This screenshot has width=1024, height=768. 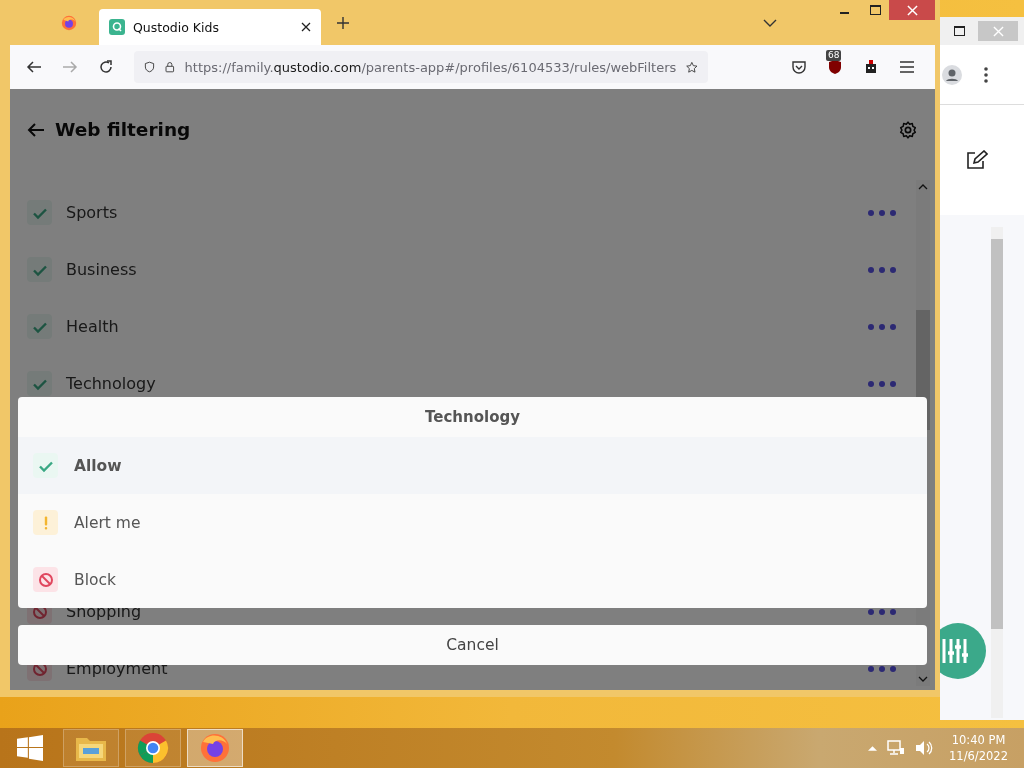 I want to click on back-arrow-icon, so click(x=36, y=129).